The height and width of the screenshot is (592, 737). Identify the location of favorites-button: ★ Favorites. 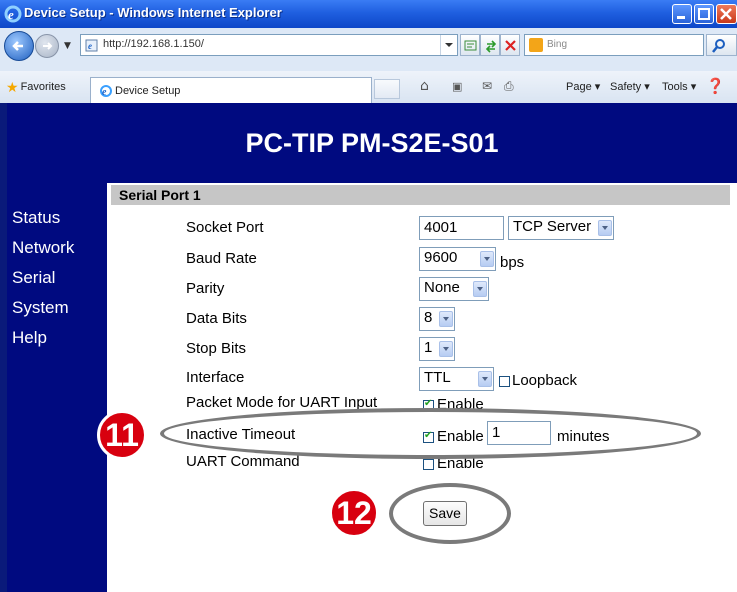
(36, 87).